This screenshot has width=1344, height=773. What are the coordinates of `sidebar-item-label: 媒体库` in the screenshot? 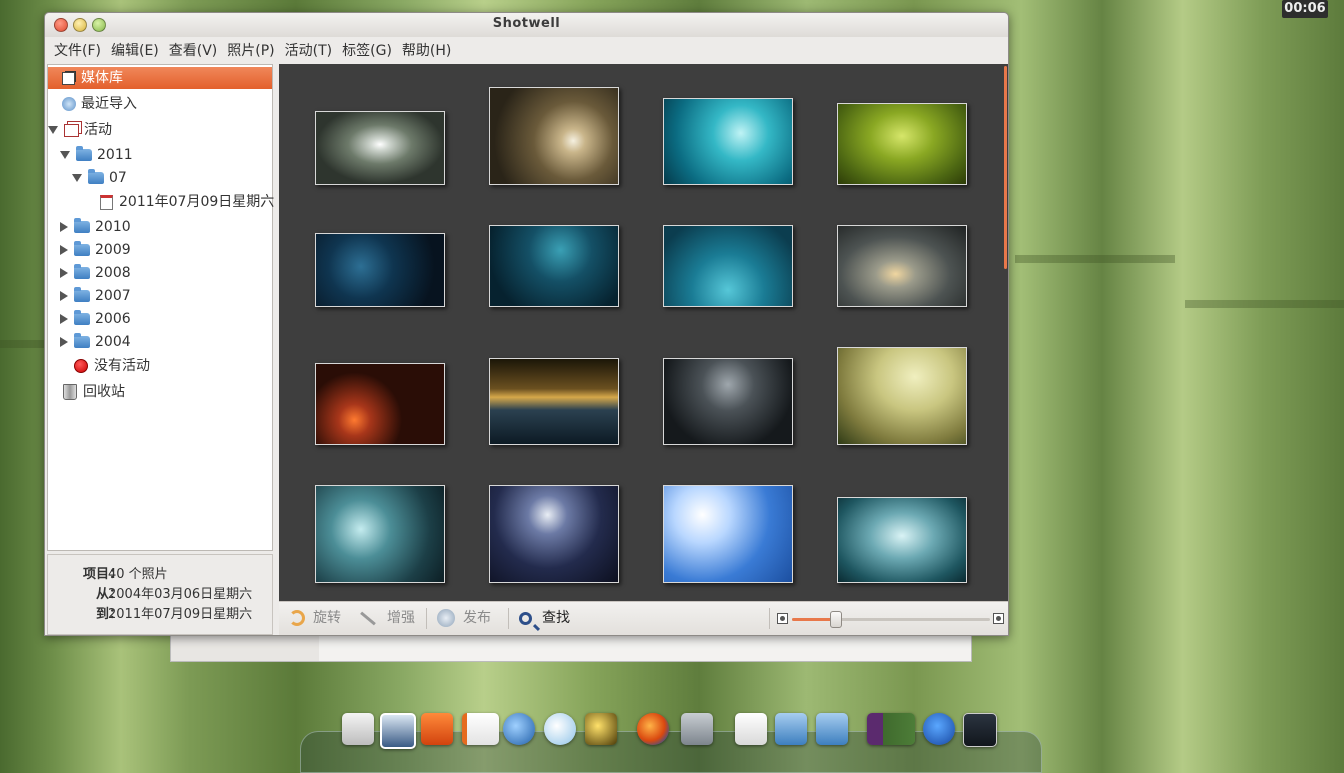 It's located at (102, 78).